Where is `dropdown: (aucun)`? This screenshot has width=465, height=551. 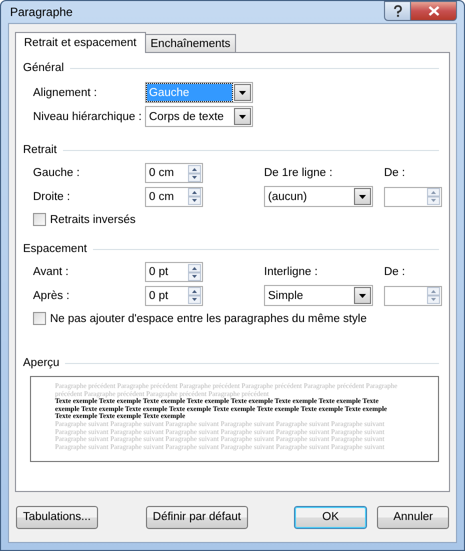
dropdown: (aucun) is located at coordinates (318, 196).